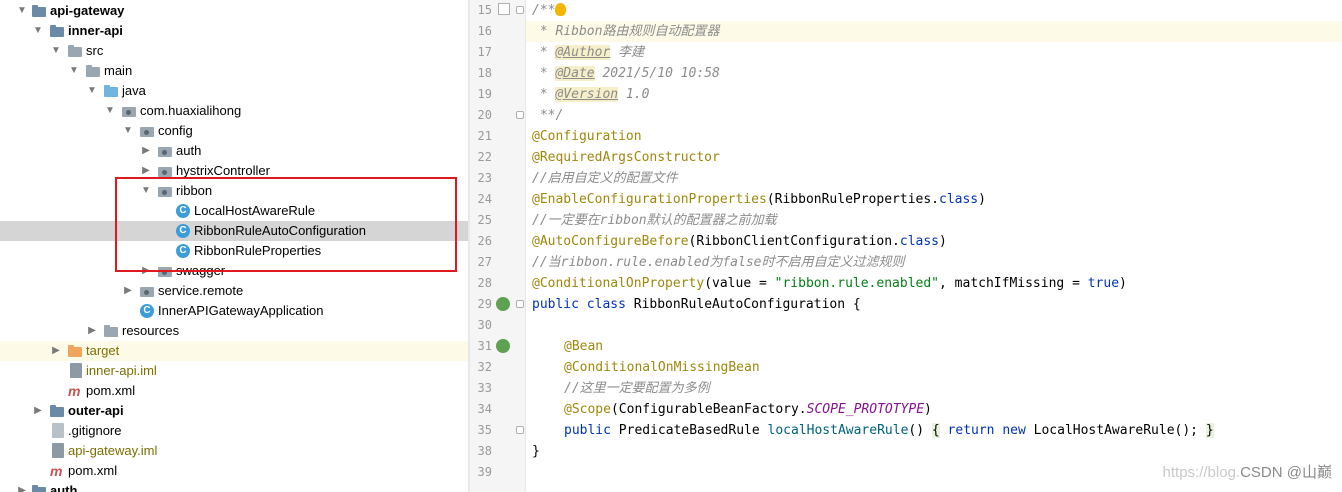 The width and height of the screenshot is (1342, 492). I want to click on tree-item-api-gateway: ▼ api-gateway, so click(234, 11).